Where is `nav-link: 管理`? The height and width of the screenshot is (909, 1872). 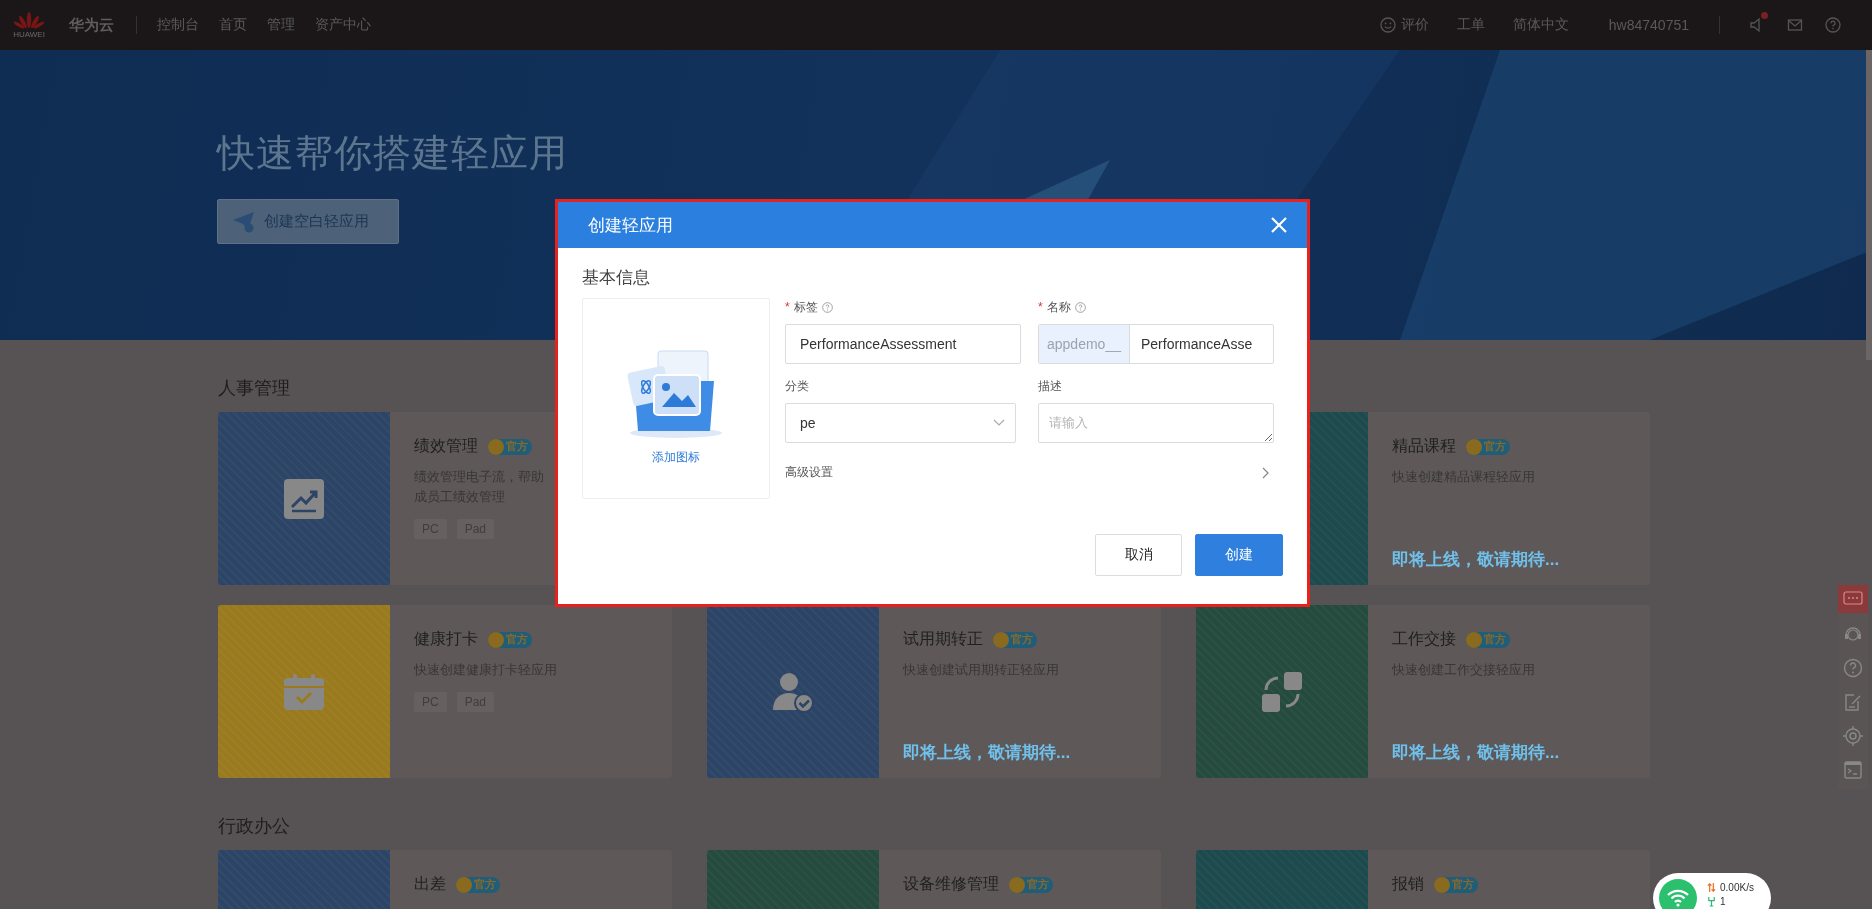 nav-link: 管理 is located at coordinates (281, 25).